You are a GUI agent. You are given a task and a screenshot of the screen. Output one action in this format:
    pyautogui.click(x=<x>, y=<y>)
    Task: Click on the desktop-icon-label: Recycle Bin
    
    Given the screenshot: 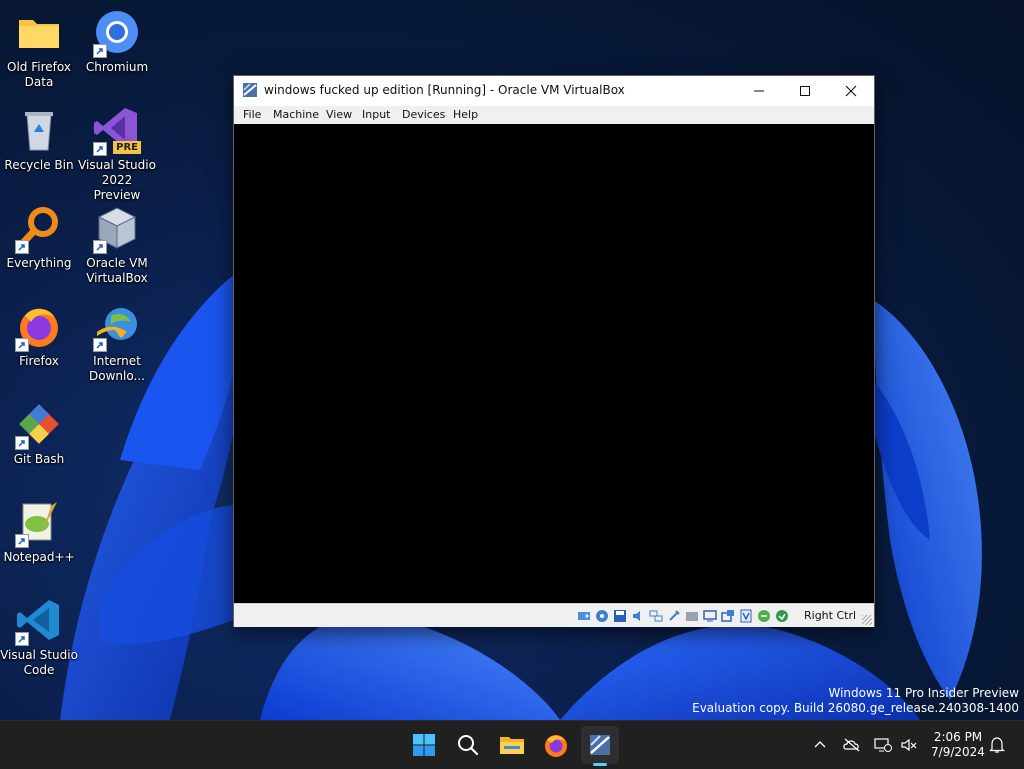 What is the action you would take?
    pyautogui.click(x=39, y=165)
    